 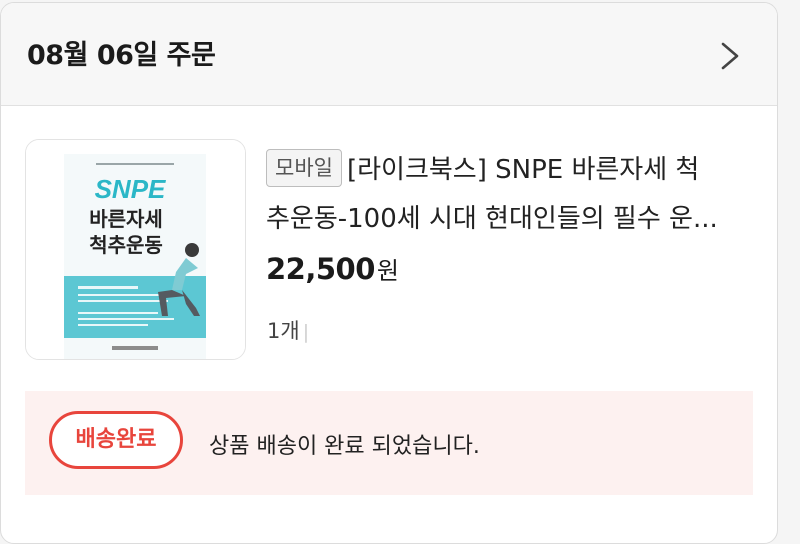 I want to click on quantity-value: 1개, so click(x=283, y=331).